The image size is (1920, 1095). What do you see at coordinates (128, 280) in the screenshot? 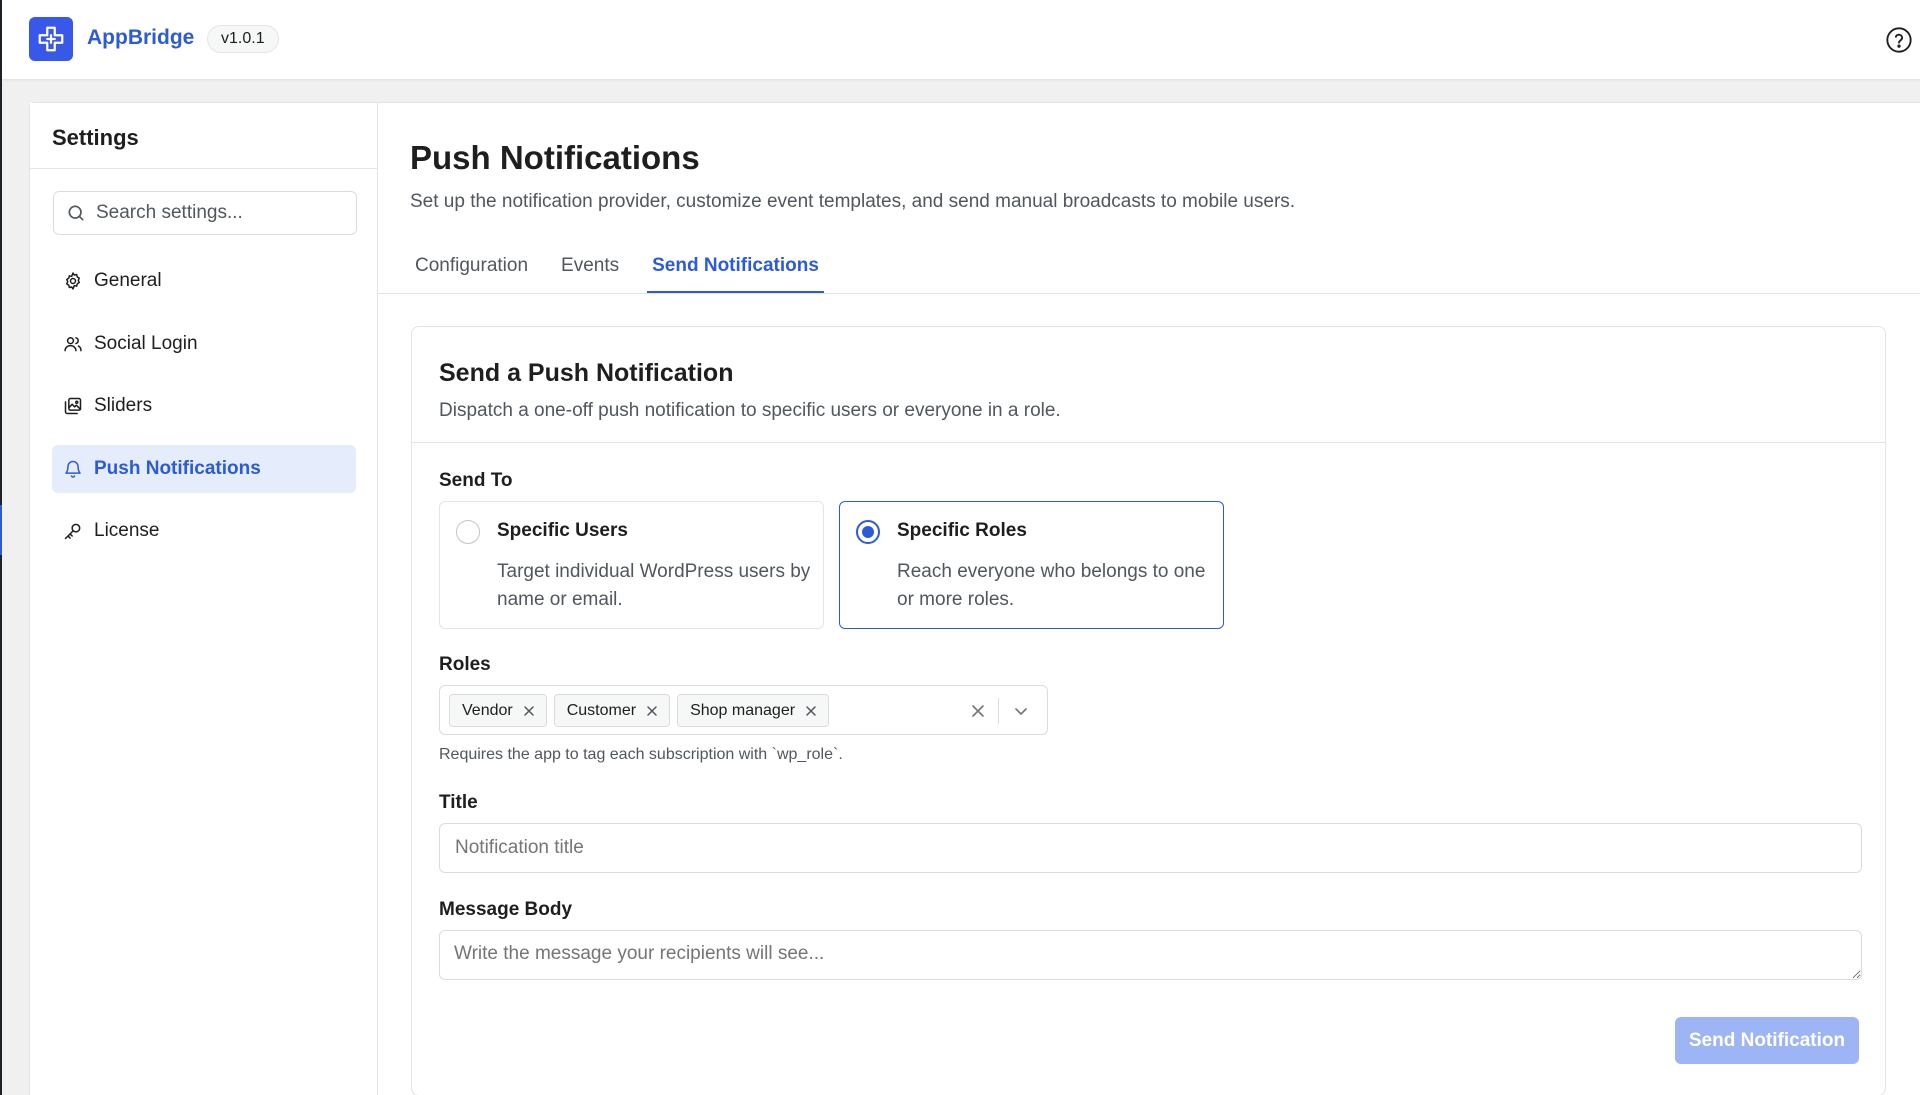
I see `sidebar-item-label: General` at bounding box center [128, 280].